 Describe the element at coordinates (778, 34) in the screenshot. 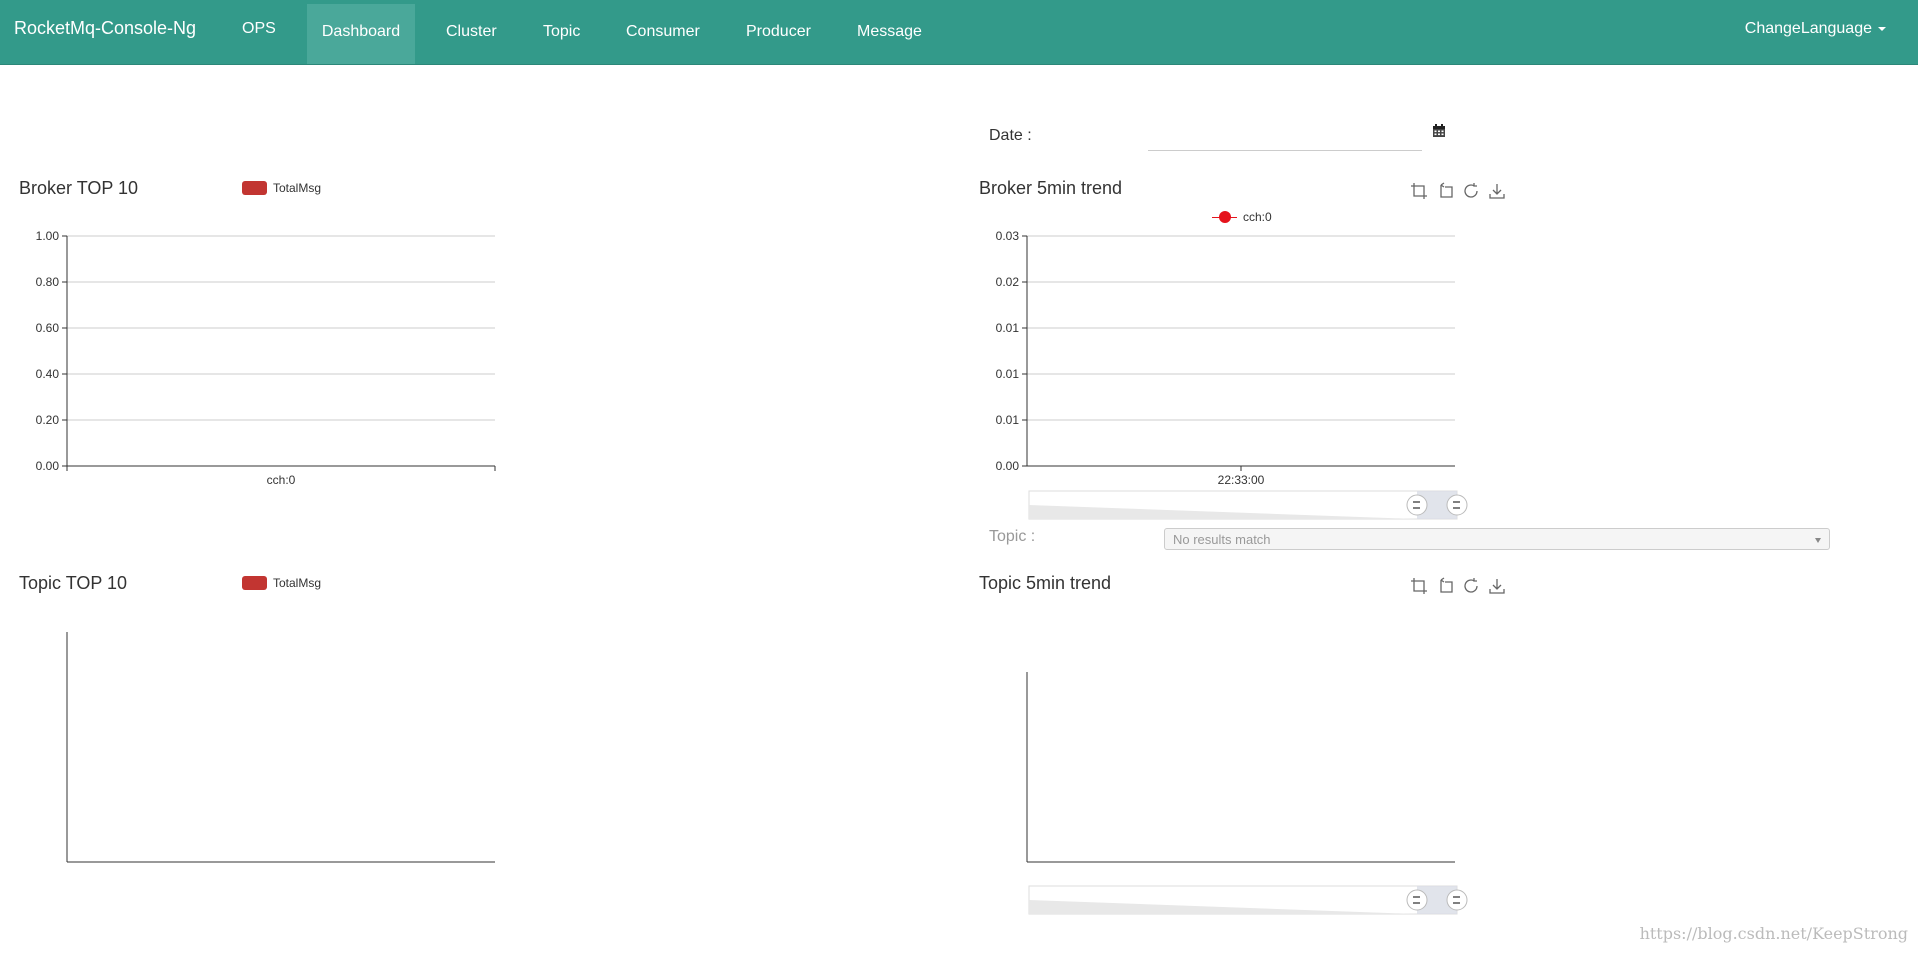

I see `nav-producer: Producer` at that location.